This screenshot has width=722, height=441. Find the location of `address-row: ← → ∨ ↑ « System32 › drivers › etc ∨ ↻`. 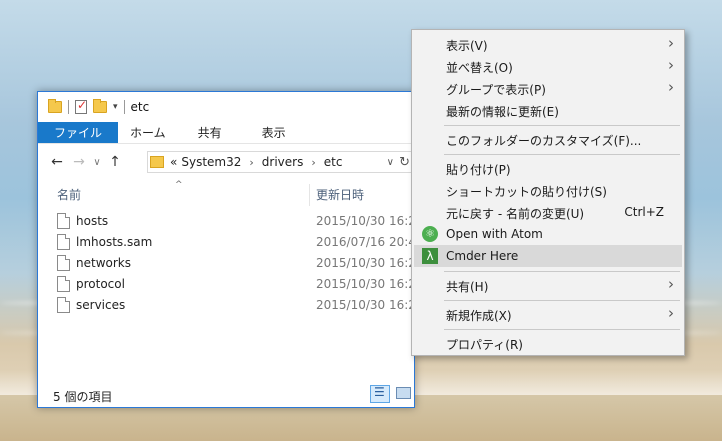

address-row: ← → ∨ ↑ « System32 › drivers › etc ∨ ↻ is located at coordinates (226, 162).